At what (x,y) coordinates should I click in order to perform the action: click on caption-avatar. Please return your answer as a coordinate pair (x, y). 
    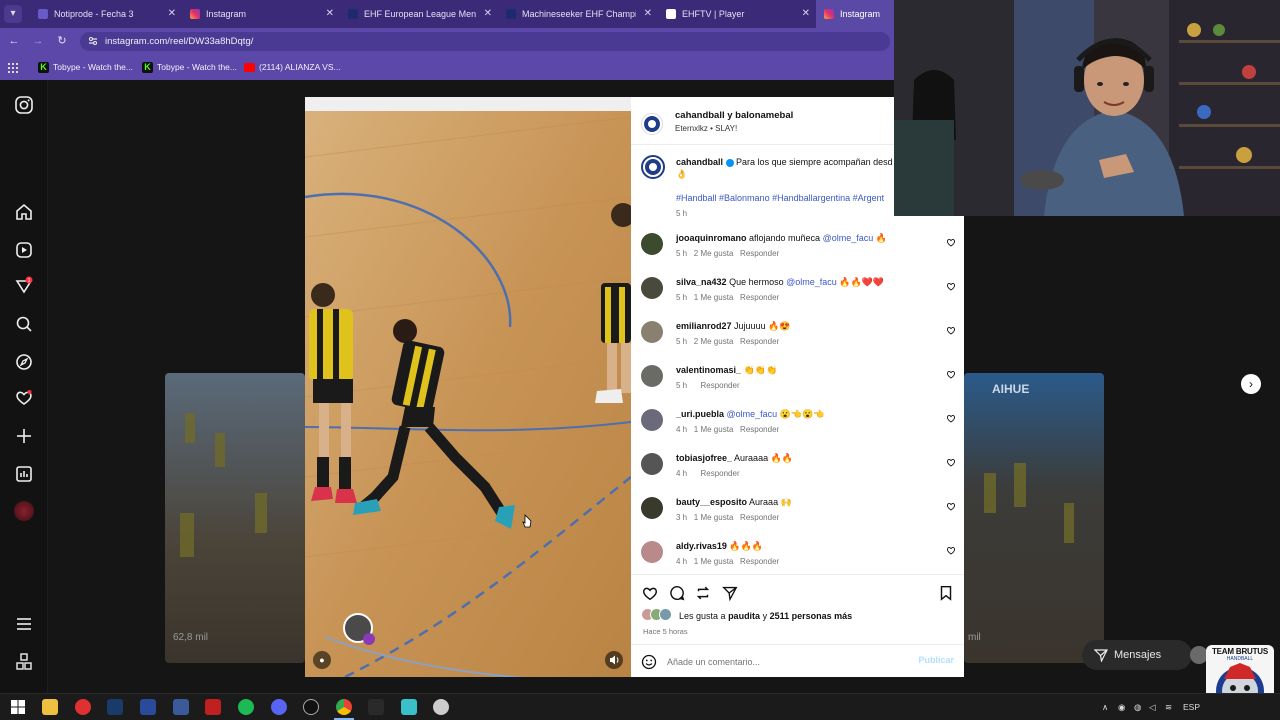
    Looking at the image, I should click on (653, 167).